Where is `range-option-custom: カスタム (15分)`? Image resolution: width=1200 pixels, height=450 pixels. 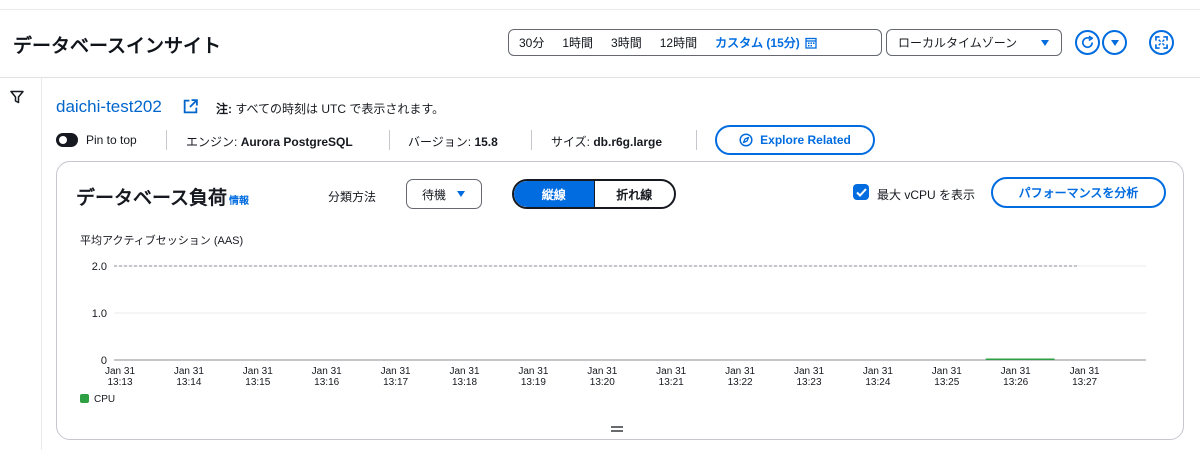 range-option-custom: カスタム (15分) is located at coordinates (766, 42).